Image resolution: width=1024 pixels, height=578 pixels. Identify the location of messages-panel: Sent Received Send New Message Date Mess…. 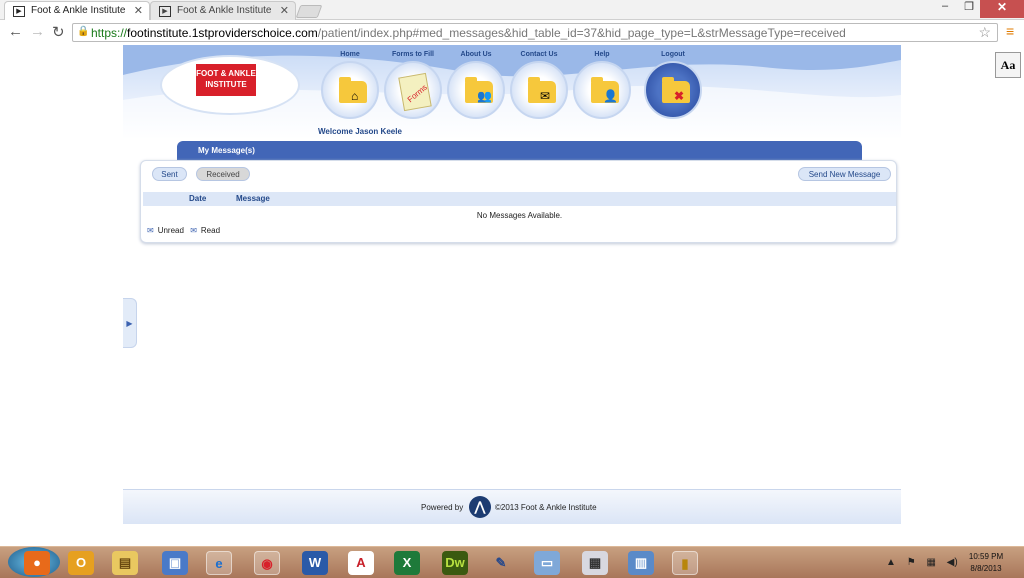
(518, 201).